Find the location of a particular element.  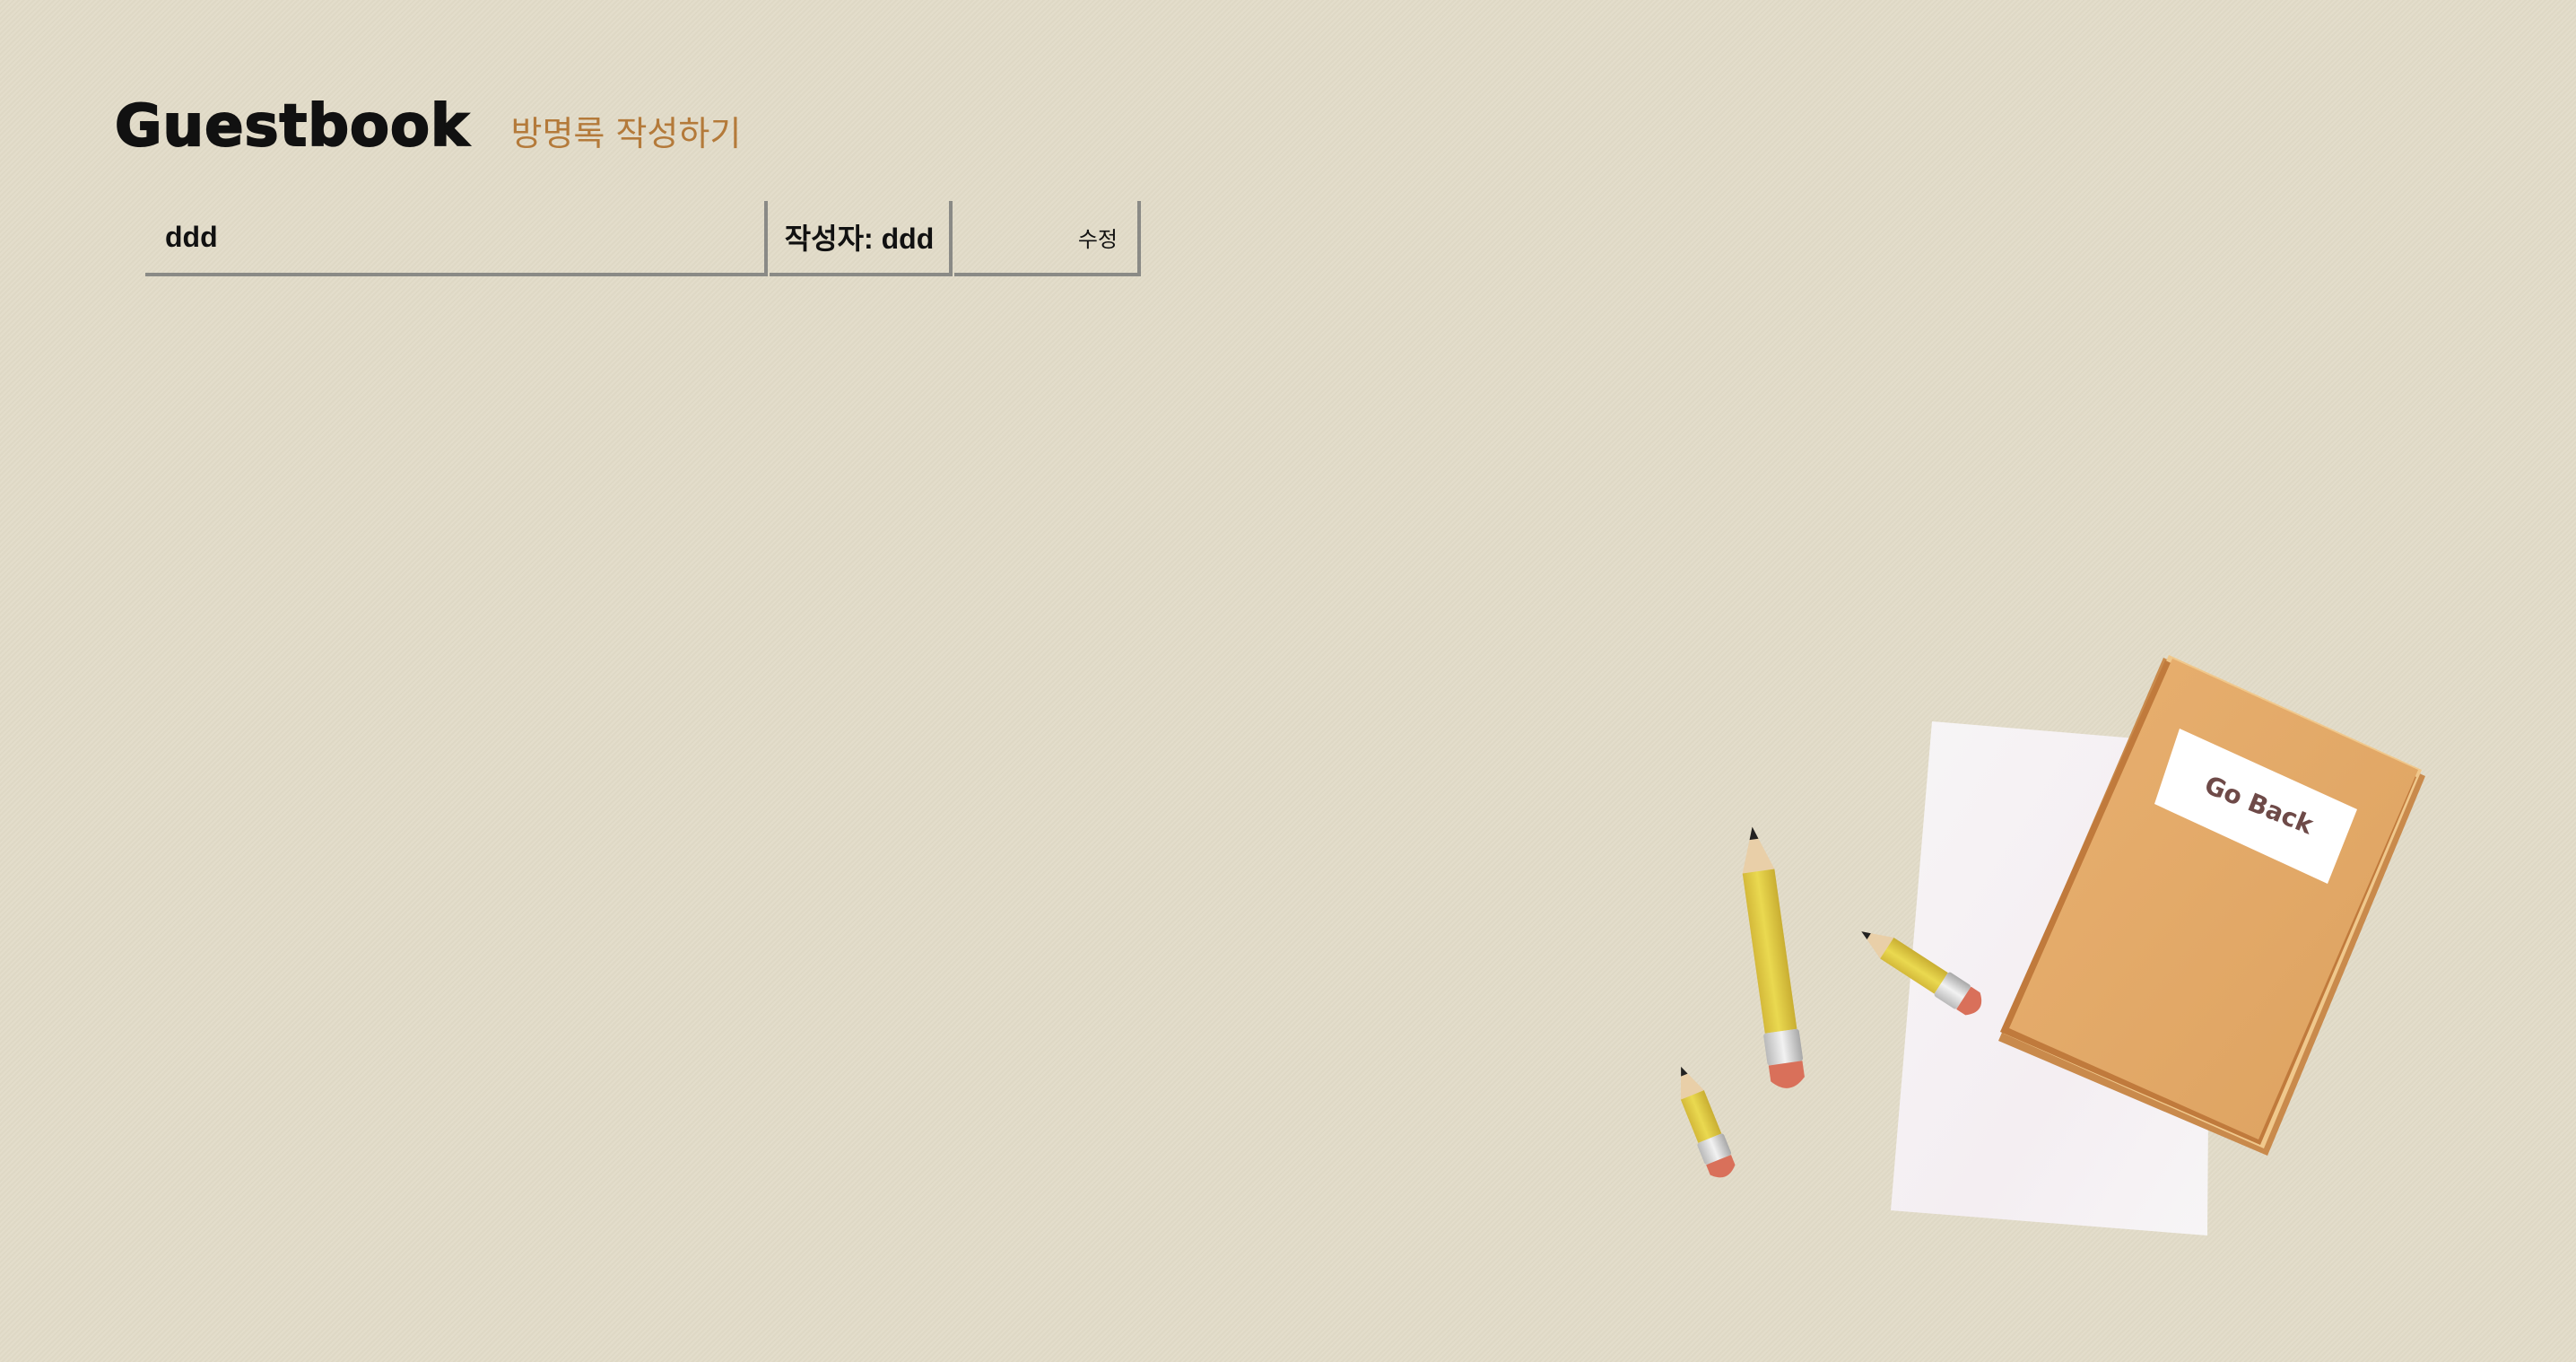

pencil-small is located at coordinates (1708, 1122).